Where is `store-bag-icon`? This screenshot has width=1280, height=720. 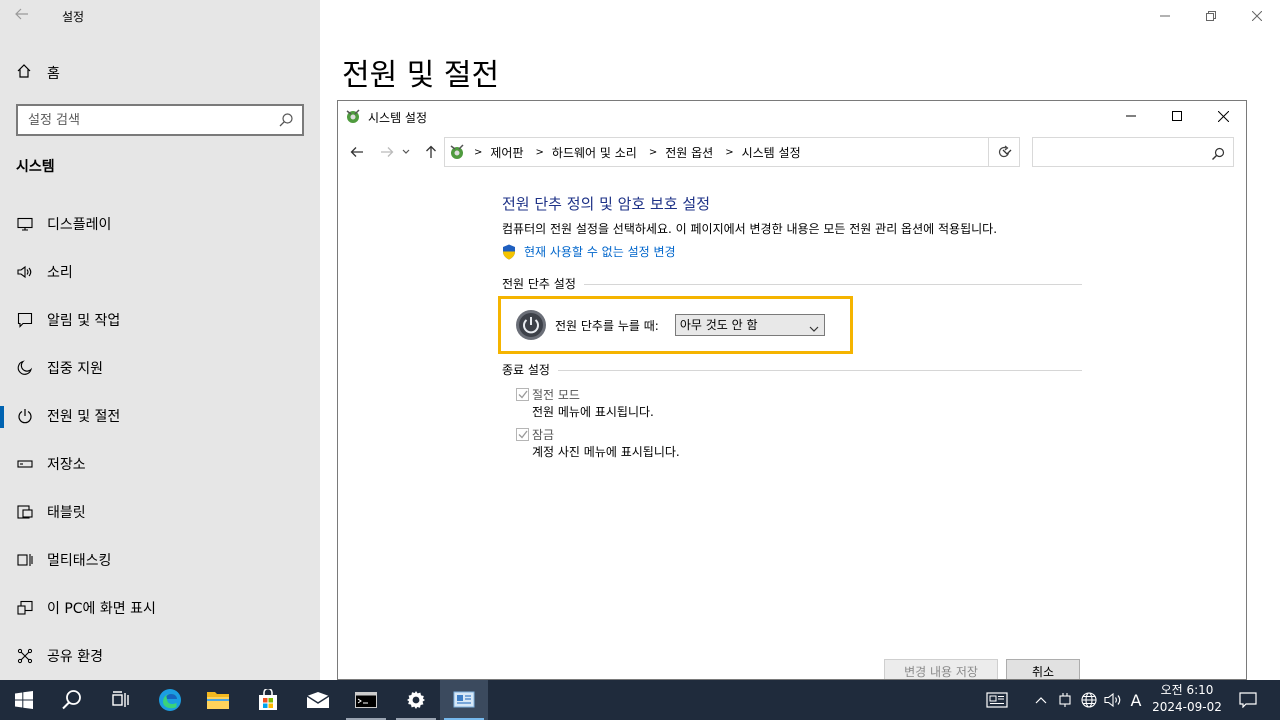 store-bag-icon is located at coordinates (268, 699).